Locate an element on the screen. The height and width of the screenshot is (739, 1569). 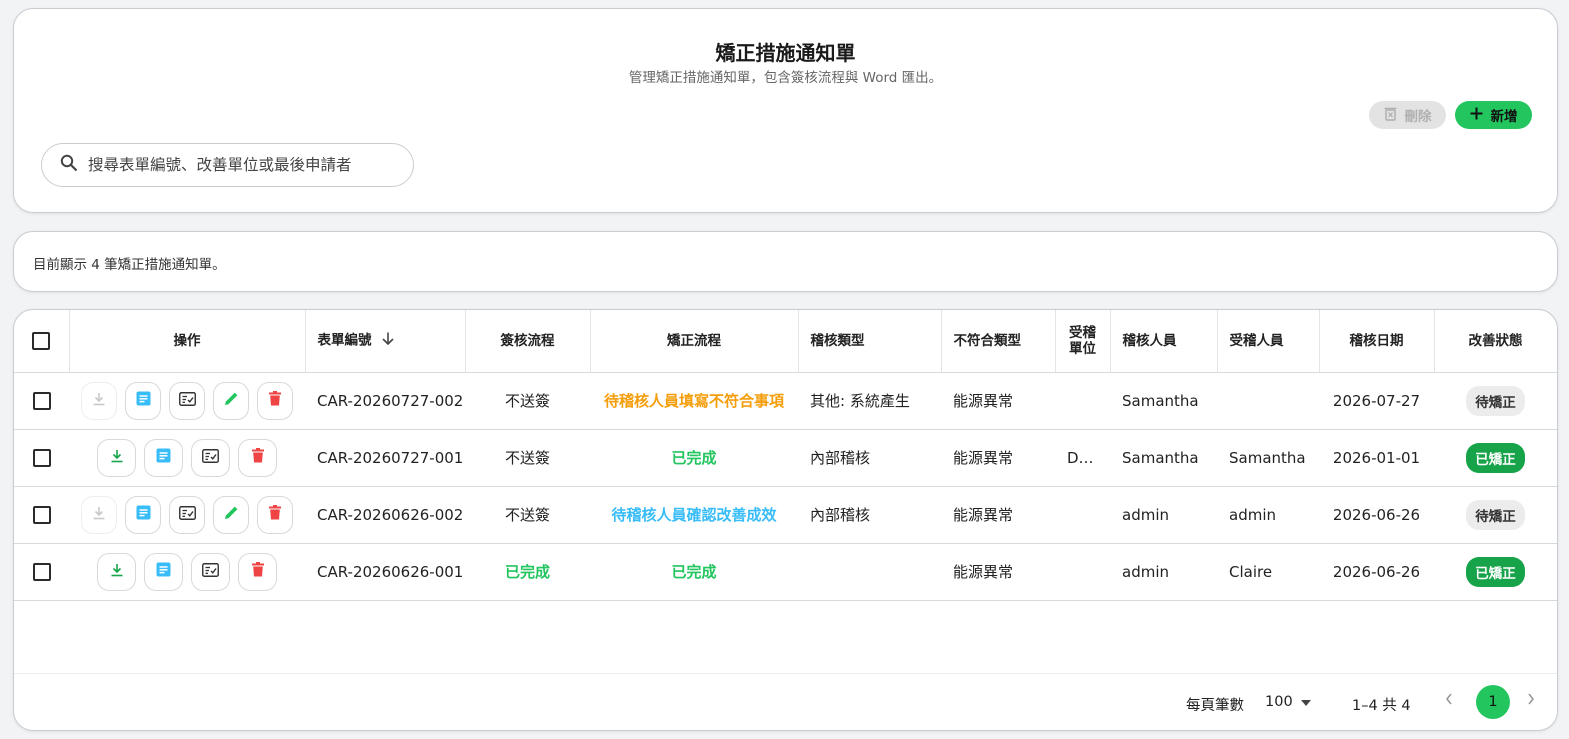
search-box is located at coordinates (227, 165).